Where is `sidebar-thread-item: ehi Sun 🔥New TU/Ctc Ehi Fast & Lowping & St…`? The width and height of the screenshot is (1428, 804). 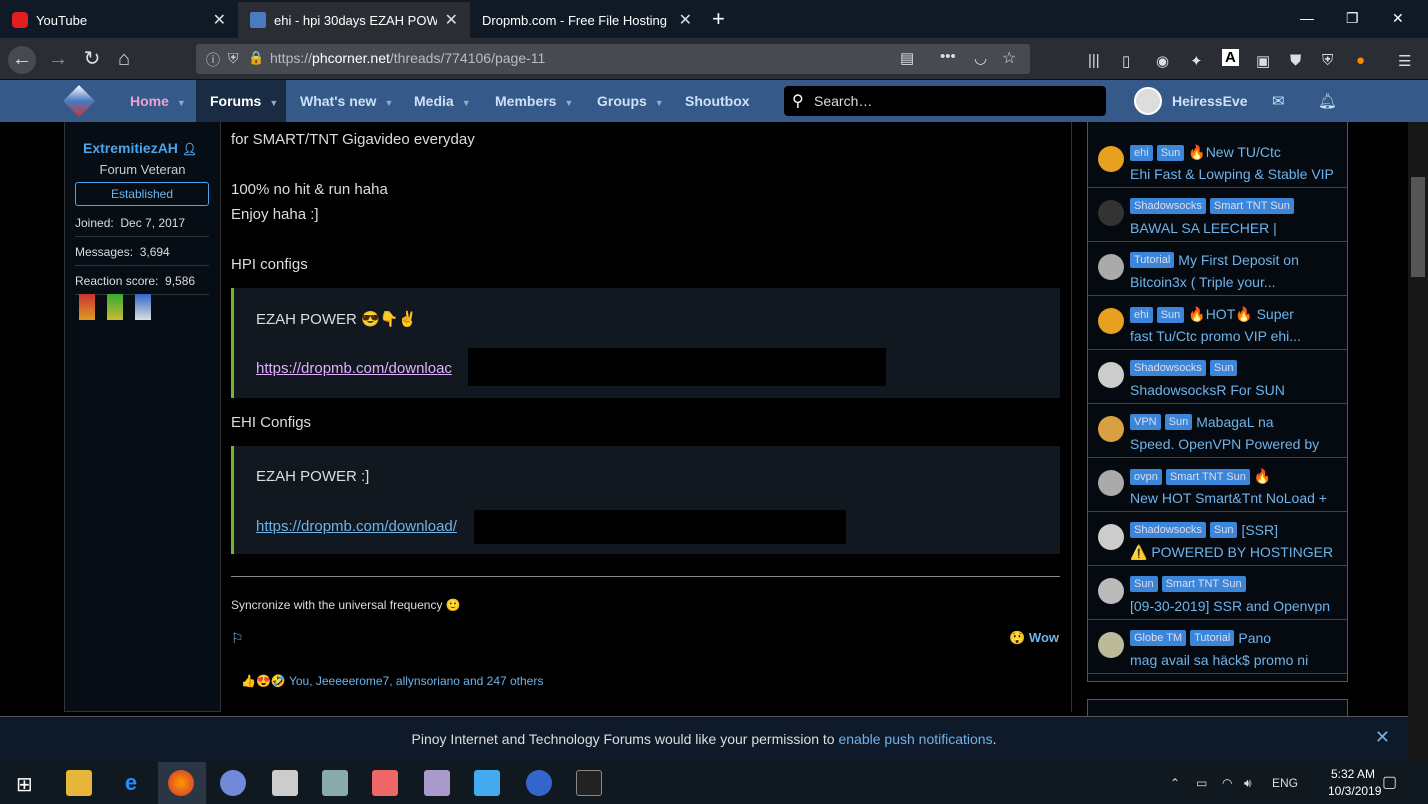
sidebar-thread-item: ehi Sun 🔥New TU/Ctc Ehi Fast & Lowping & St… is located at coordinates (1217, 161).